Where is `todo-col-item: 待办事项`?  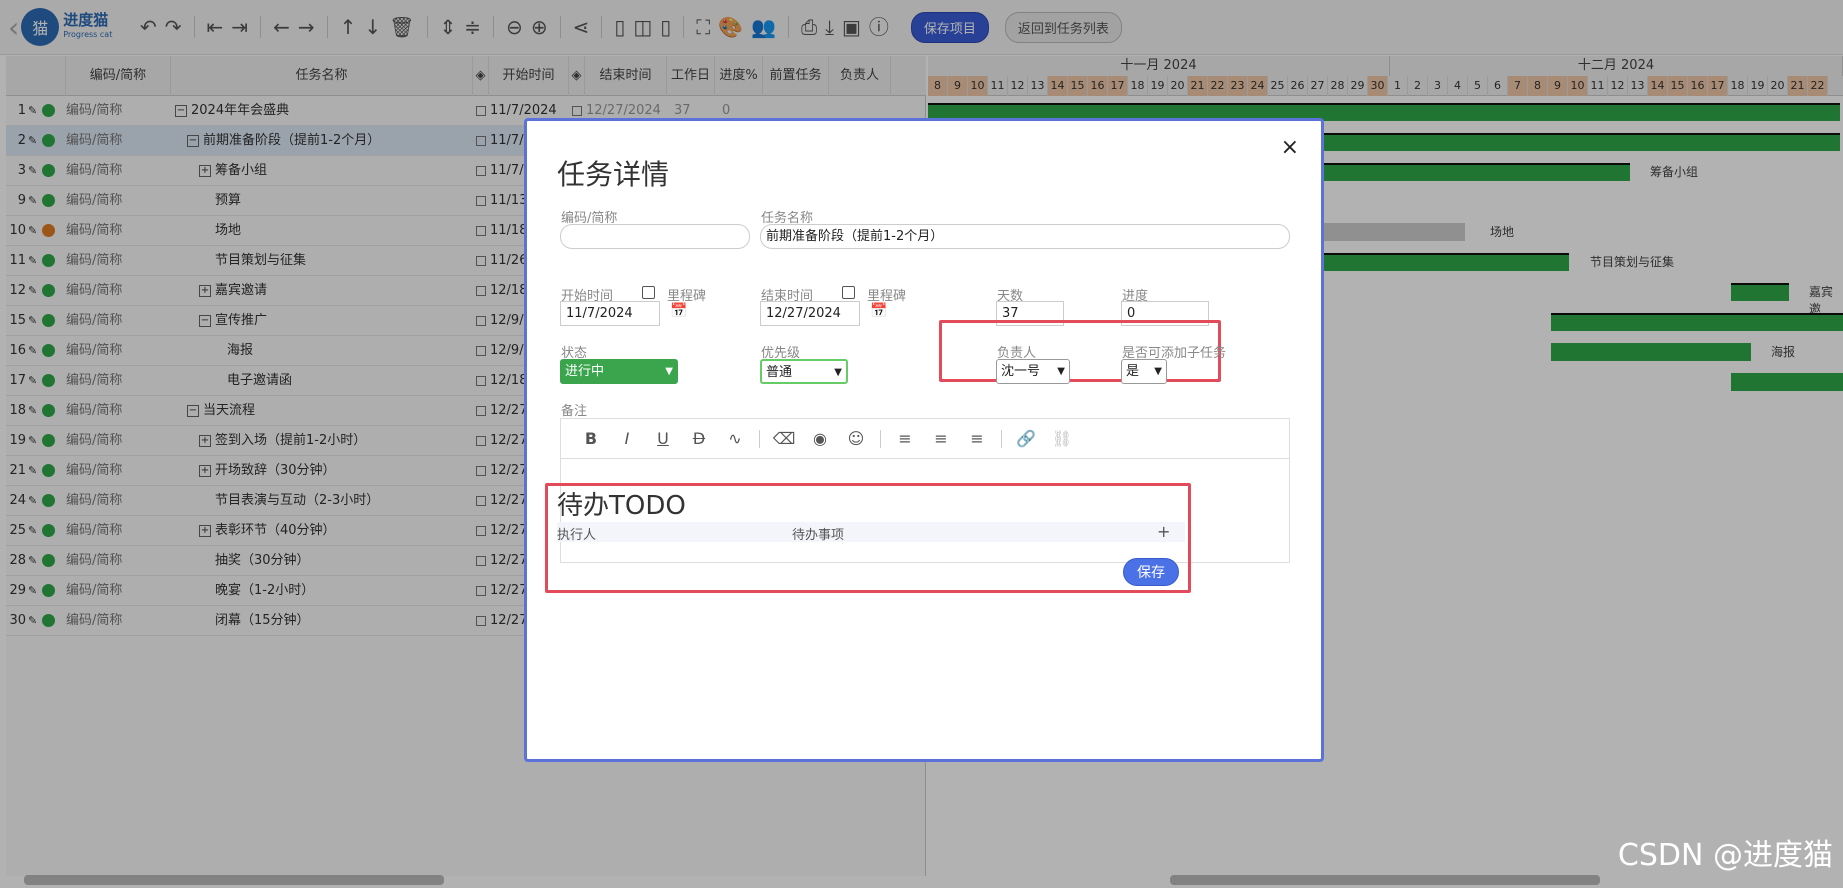 todo-col-item: 待办事项 is located at coordinates (818, 535).